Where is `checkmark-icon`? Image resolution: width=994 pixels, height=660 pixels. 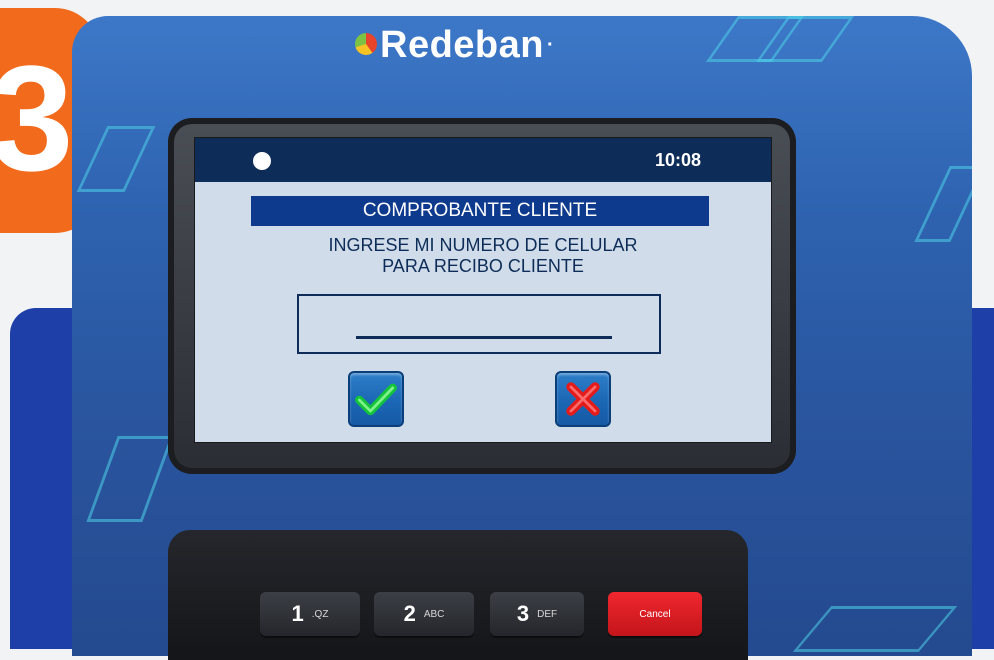 checkmark-icon is located at coordinates (376, 399).